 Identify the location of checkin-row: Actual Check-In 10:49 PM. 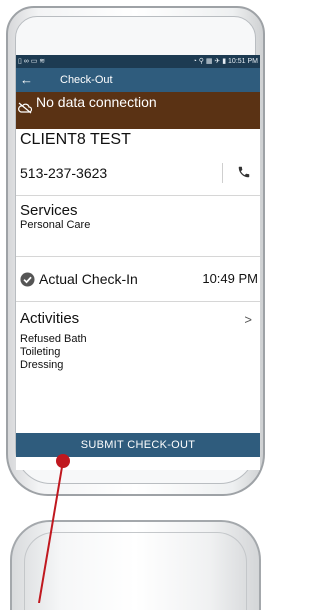
(138, 279).